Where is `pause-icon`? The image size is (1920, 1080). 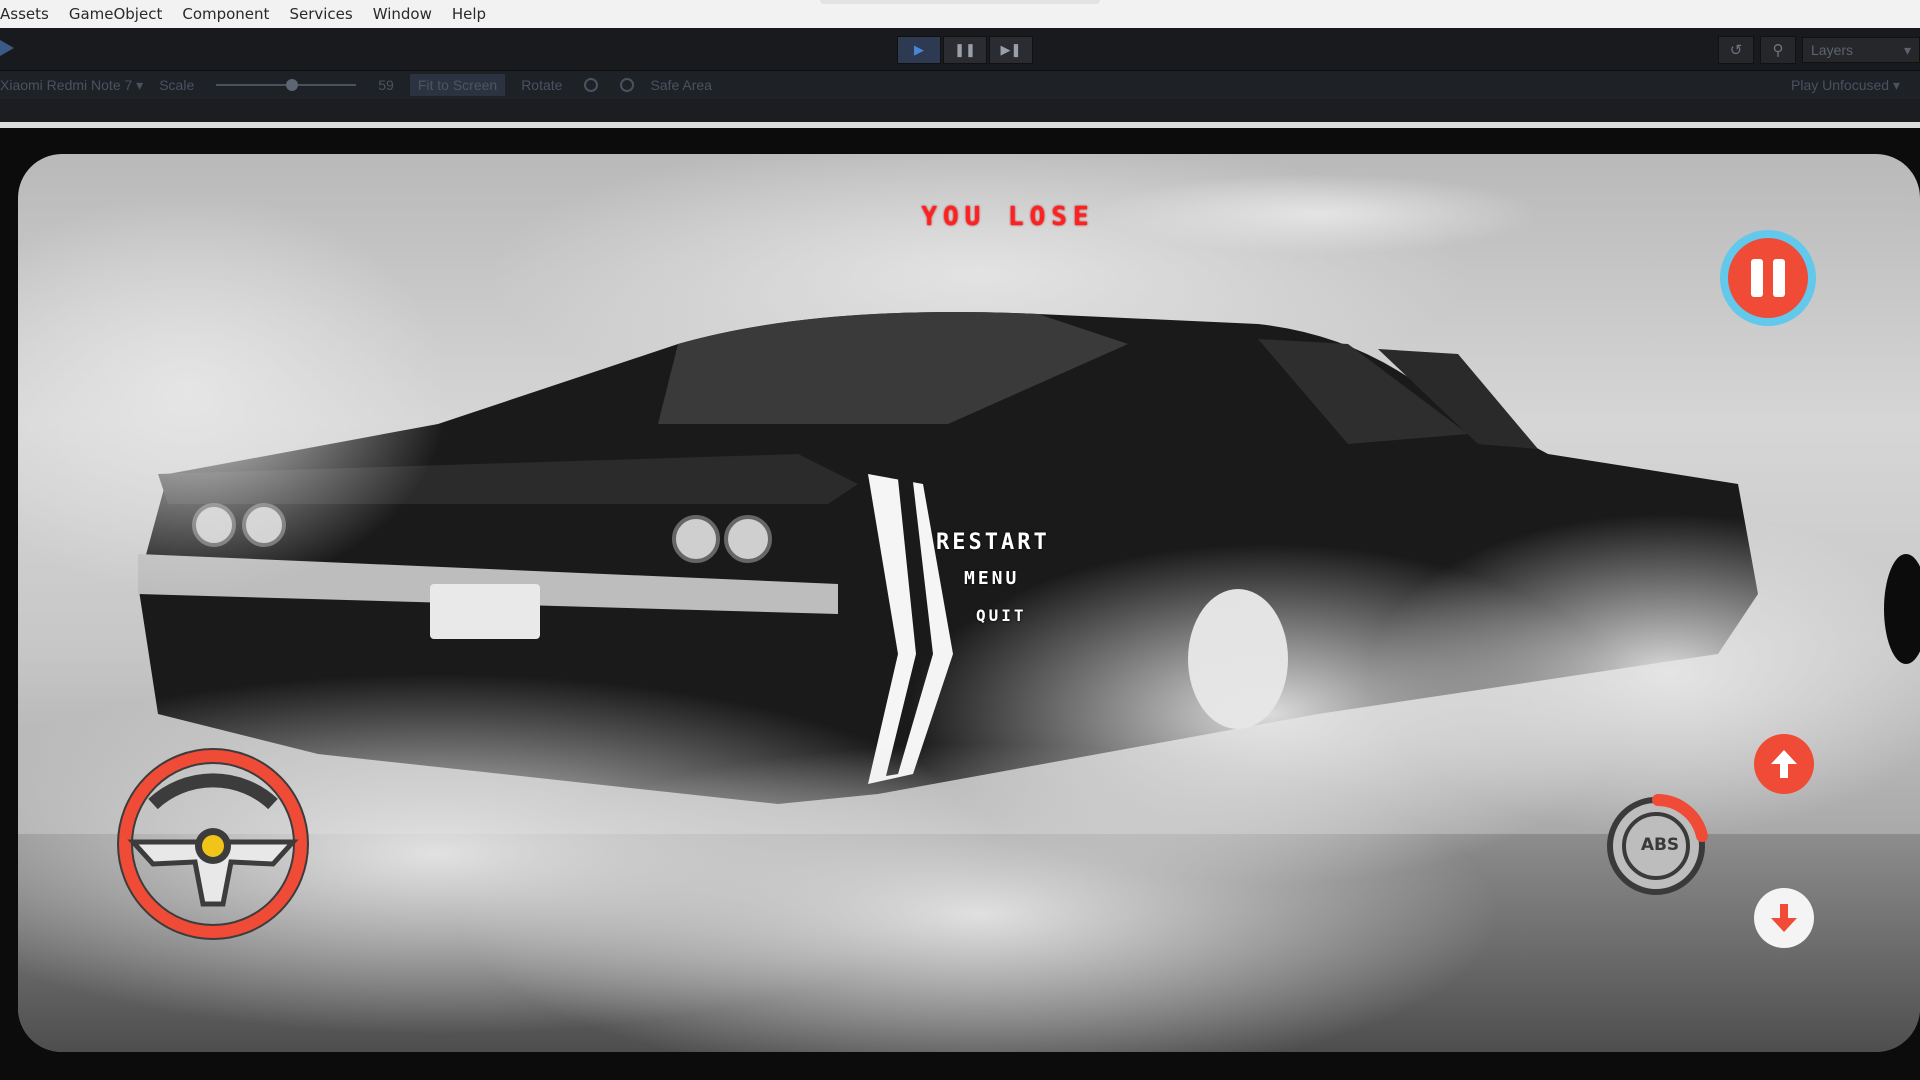 pause-icon is located at coordinates (1768, 278).